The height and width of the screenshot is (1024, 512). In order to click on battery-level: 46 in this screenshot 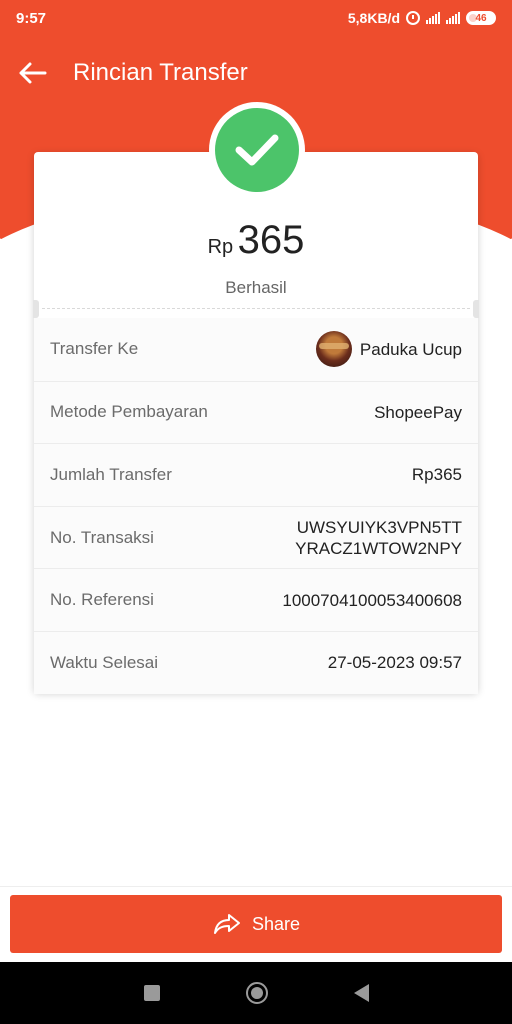, I will do `click(481, 18)`.